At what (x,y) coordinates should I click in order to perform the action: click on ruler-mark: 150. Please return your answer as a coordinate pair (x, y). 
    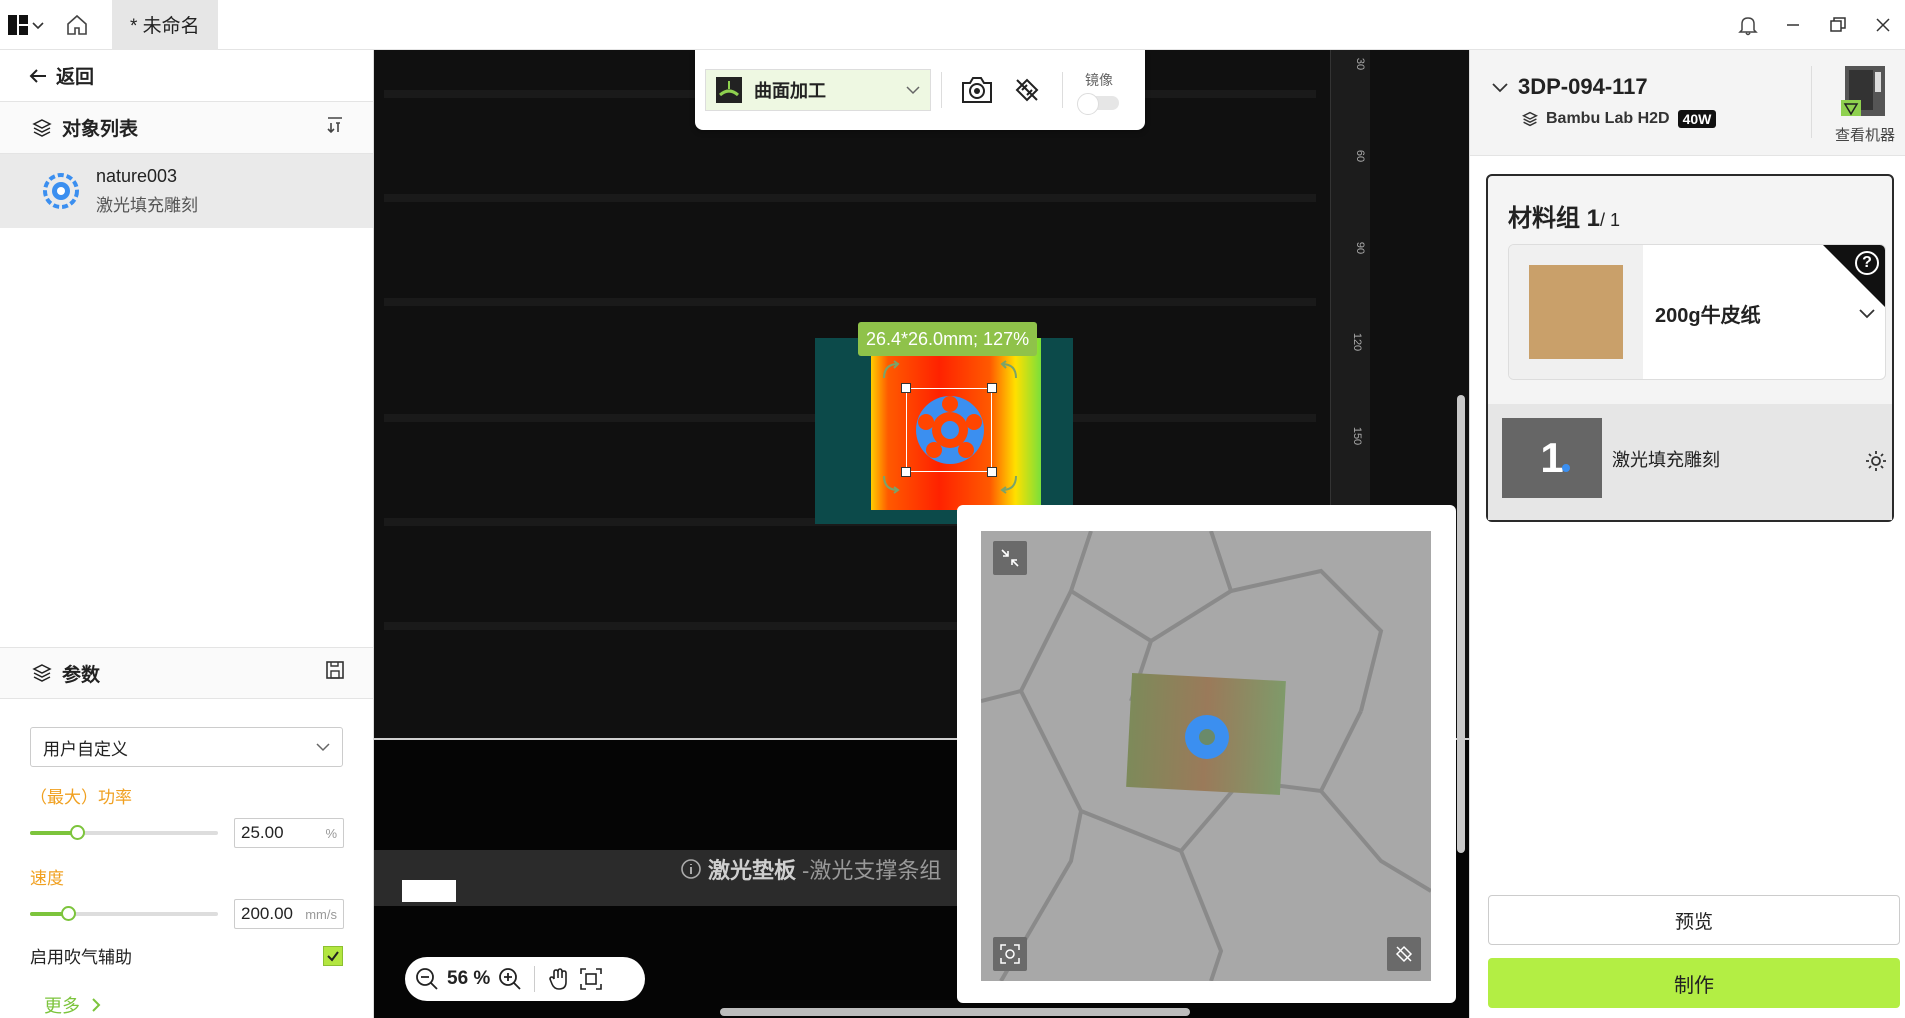
    Looking at the image, I should click on (1356, 436).